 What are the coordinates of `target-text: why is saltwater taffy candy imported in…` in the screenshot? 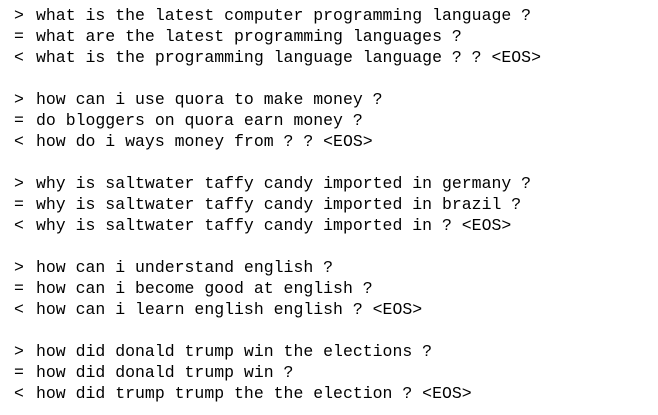 It's located at (279, 204).